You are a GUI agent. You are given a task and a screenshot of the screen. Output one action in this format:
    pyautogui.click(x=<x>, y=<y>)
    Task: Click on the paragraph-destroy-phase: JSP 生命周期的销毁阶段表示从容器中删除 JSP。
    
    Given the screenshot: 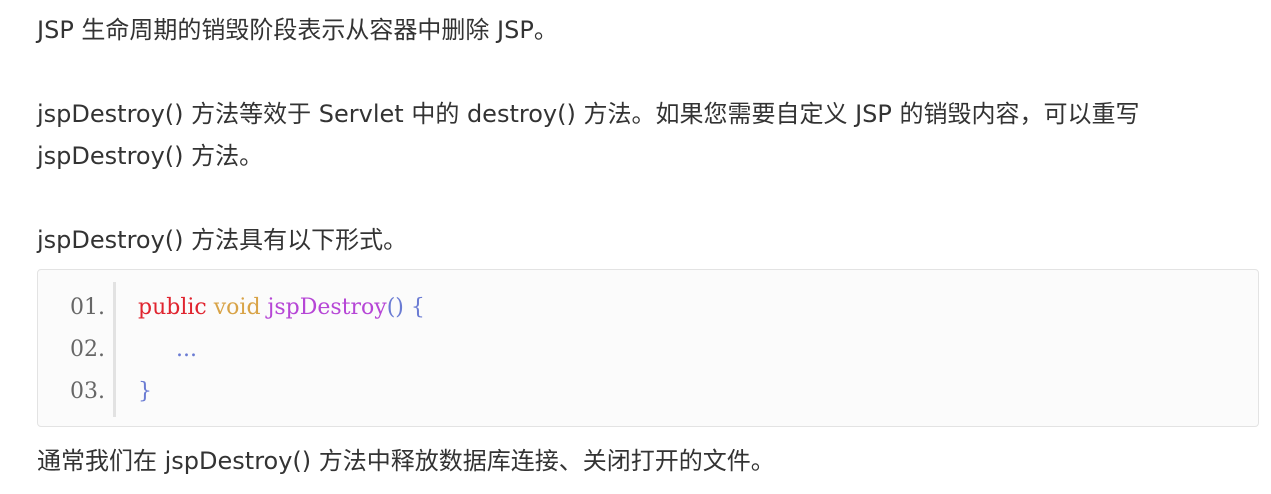 What is the action you would take?
    pyautogui.click(x=297, y=30)
    